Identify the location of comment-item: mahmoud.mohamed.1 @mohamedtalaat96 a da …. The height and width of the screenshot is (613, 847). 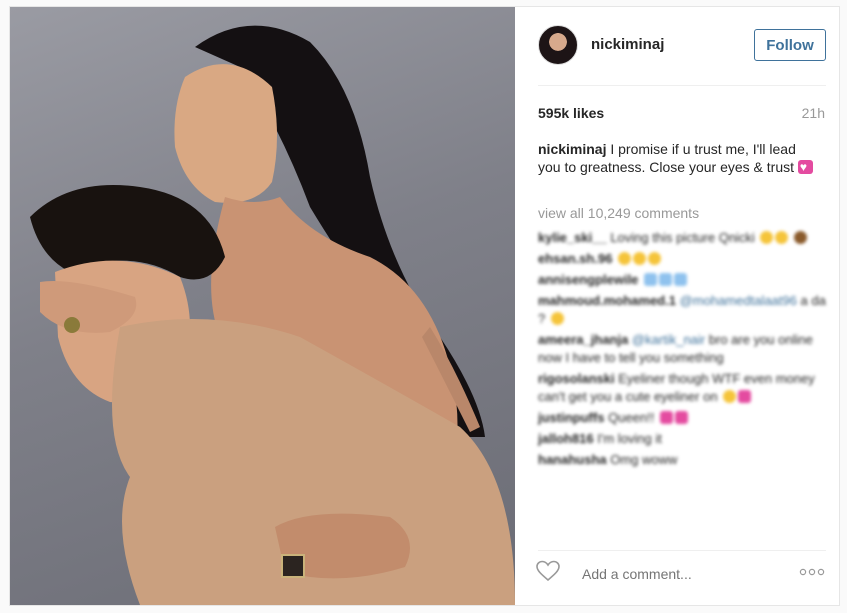
(683, 310).